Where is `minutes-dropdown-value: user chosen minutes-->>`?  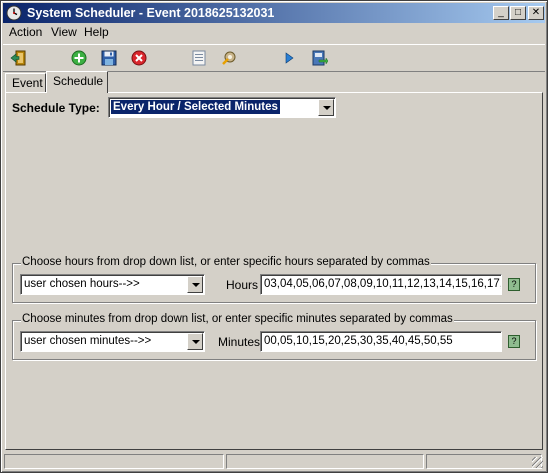 minutes-dropdown-value: user chosen minutes-->> is located at coordinates (88, 341).